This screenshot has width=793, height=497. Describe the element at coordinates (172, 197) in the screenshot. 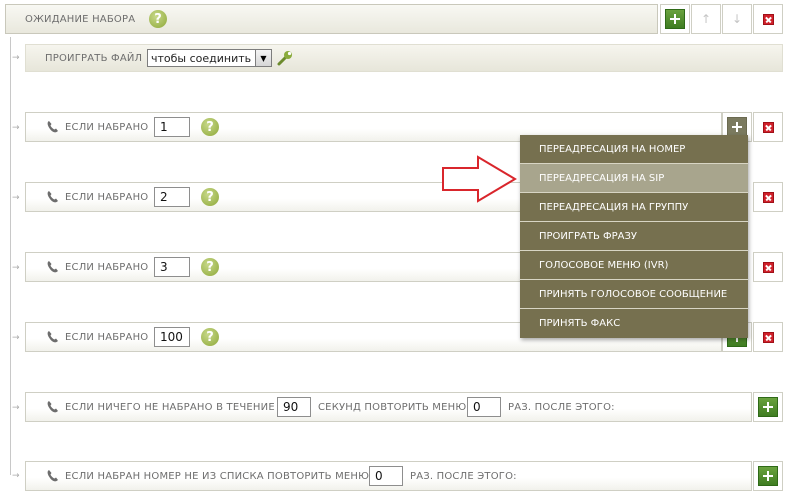

I see `digit-input: 2` at that location.